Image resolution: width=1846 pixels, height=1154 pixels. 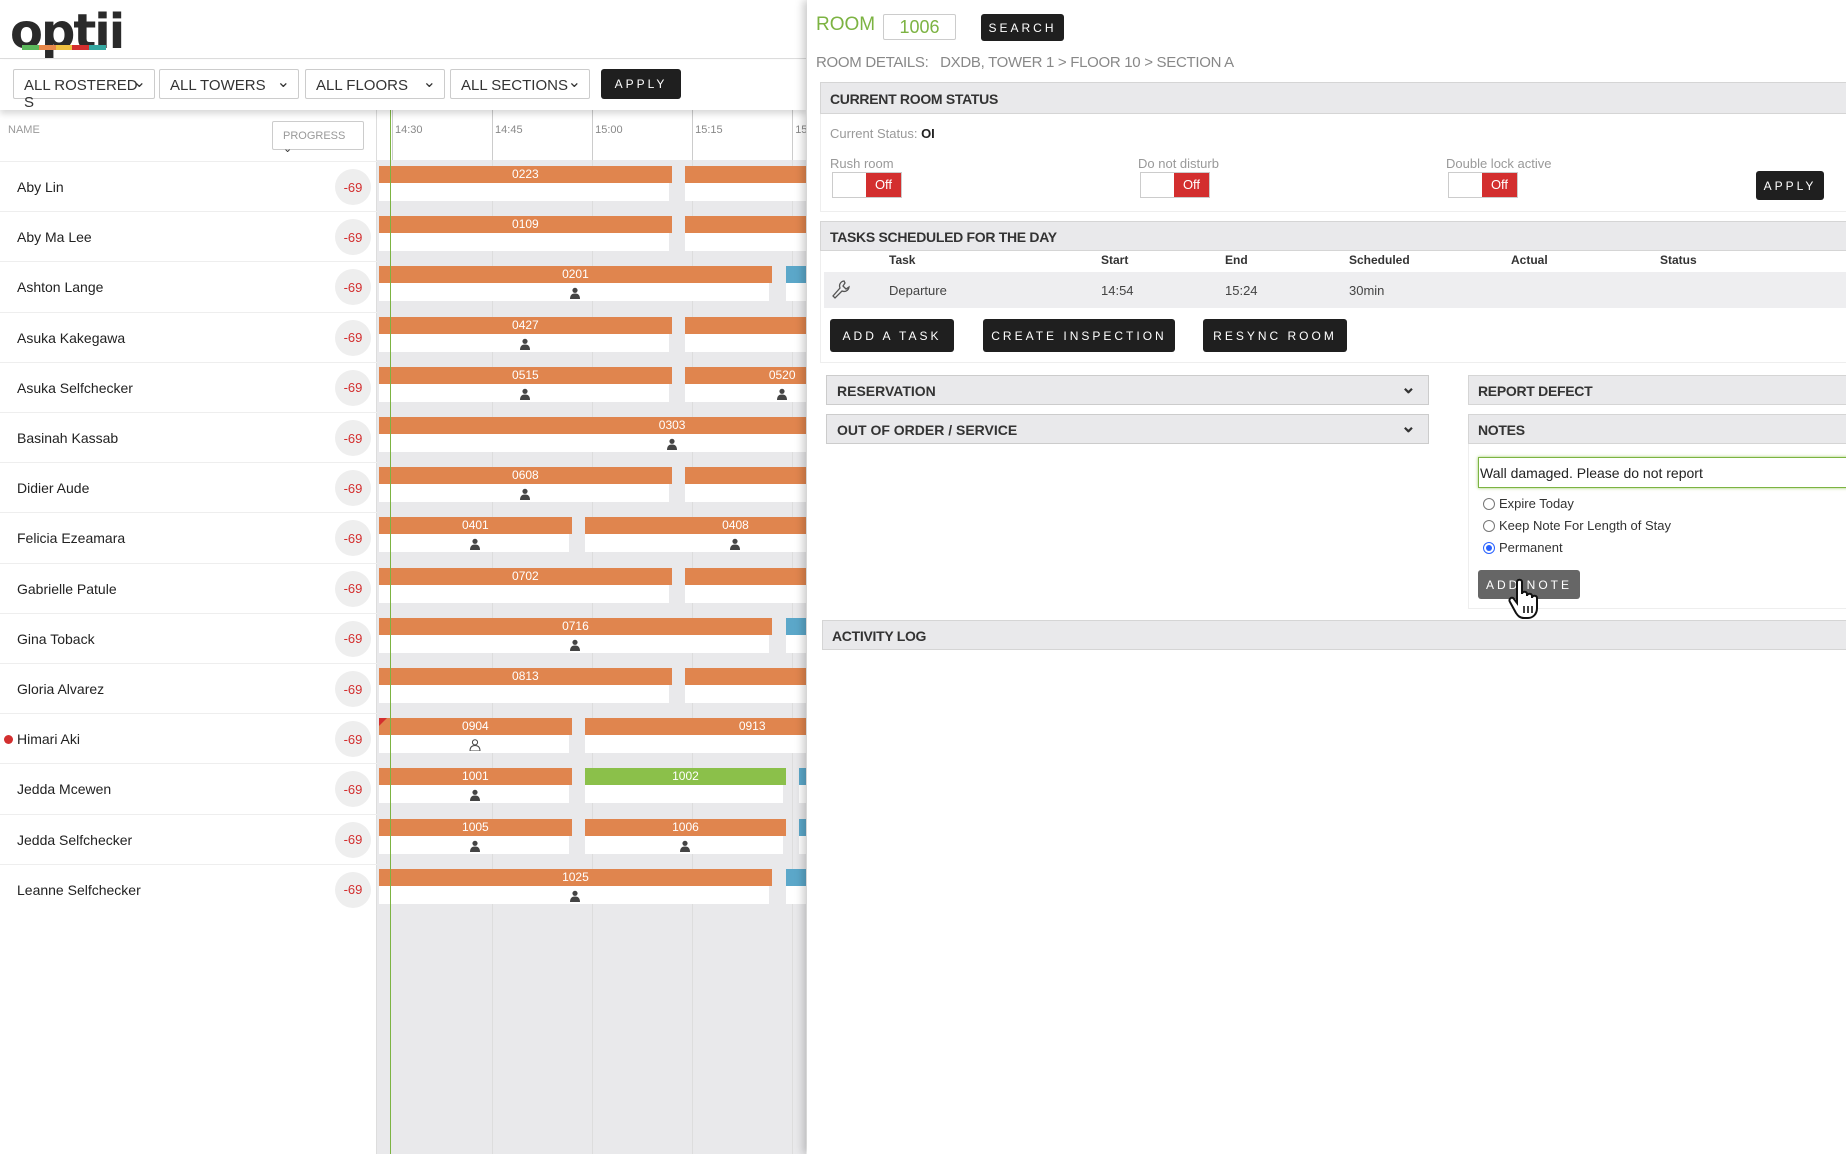 I want to click on task-block: 1006, so click(x=685, y=836).